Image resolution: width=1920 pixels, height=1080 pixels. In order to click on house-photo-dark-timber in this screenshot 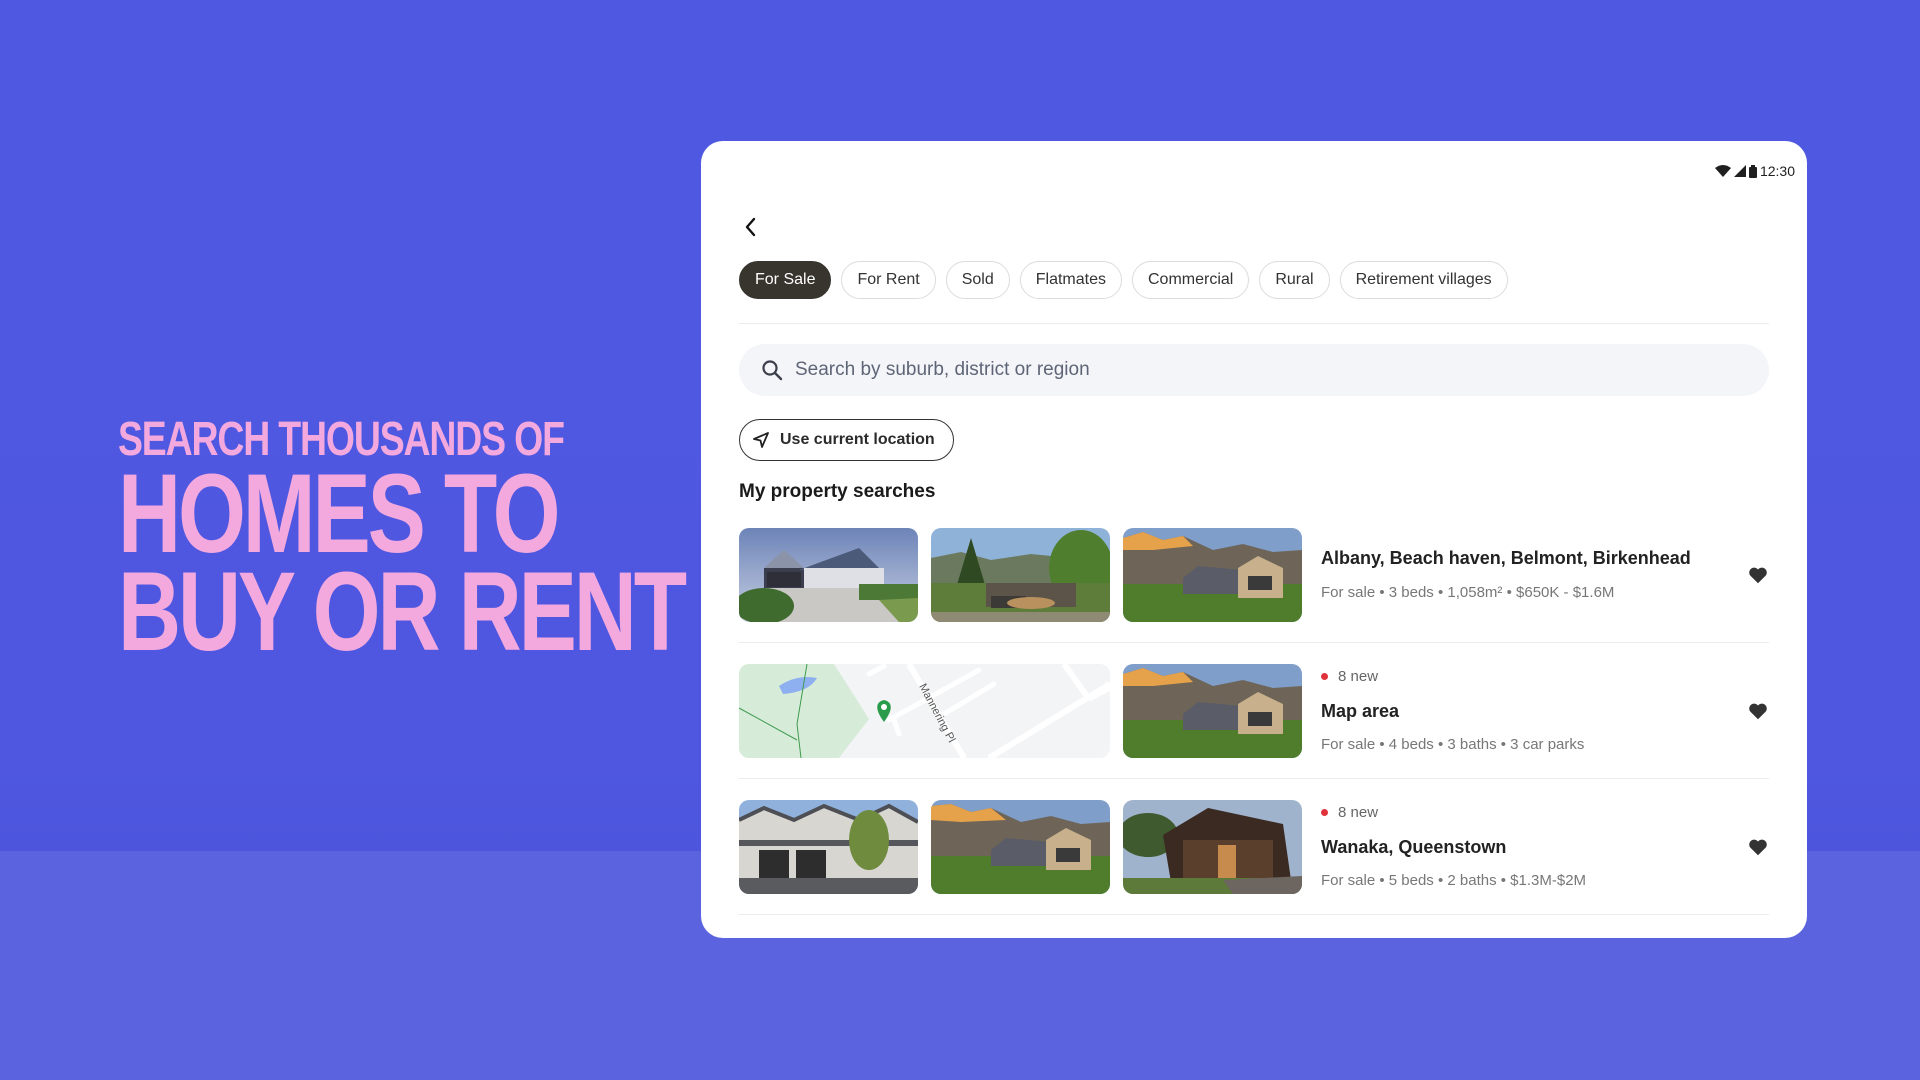, I will do `click(1212, 847)`.